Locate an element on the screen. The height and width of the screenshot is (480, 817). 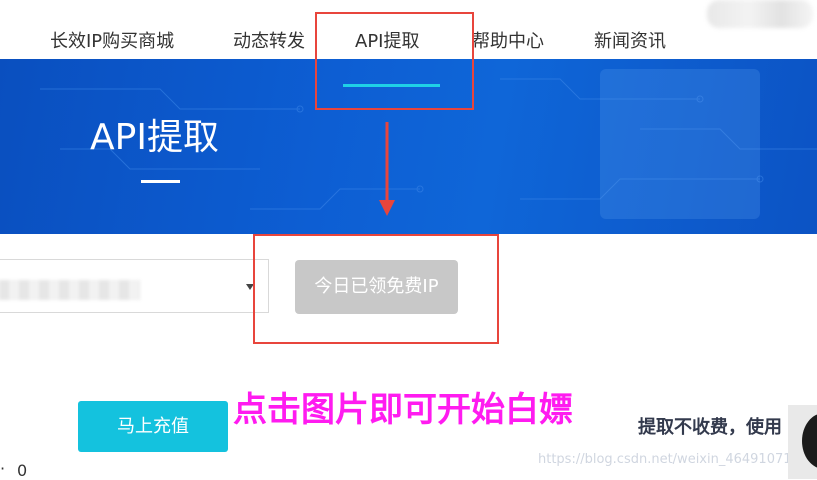
avatar is located at coordinates (802, 442).